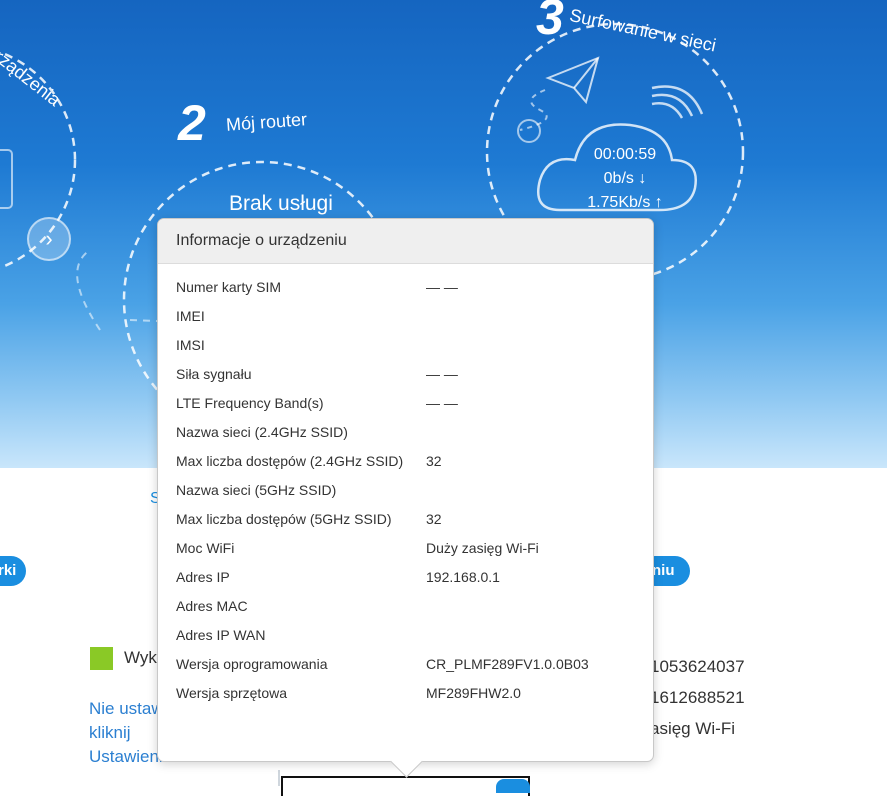 This screenshot has width=887, height=796. What do you see at coordinates (205, 548) in the screenshot?
I see `info-label: Moc WiFi` at bounding box center [205, 548].